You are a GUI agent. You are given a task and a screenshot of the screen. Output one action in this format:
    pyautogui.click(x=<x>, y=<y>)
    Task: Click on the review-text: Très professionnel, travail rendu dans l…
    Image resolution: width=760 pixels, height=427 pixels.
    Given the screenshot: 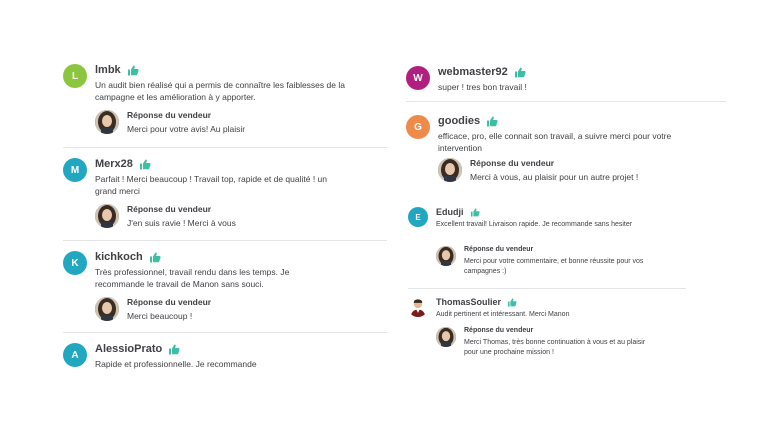 What is the action you would take?
    pyautogui.click(x=192, y=278)
    